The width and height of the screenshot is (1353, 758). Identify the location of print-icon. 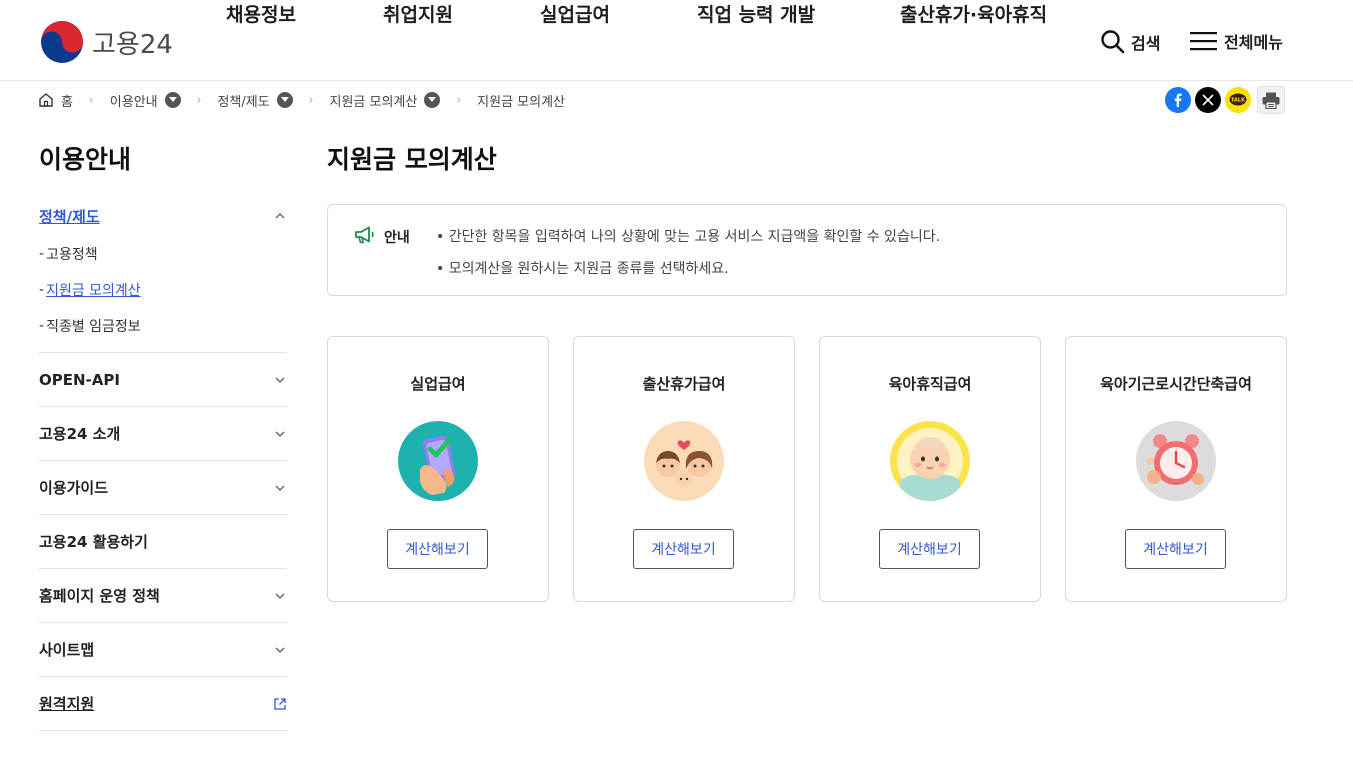
(1271, 100).